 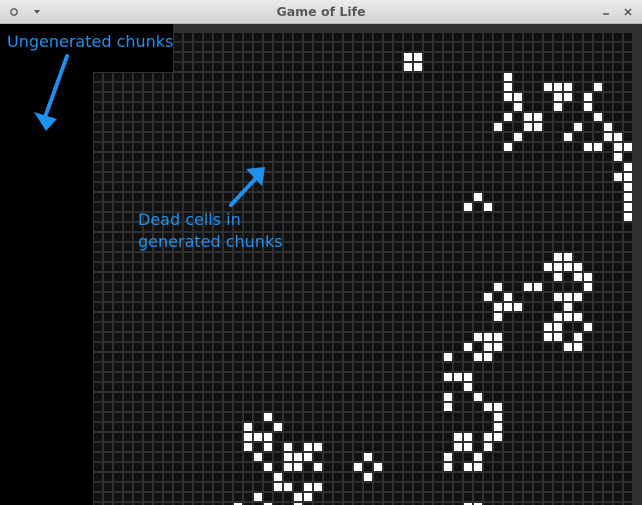 I want to click on close-icon, so click(x=628, y=12).